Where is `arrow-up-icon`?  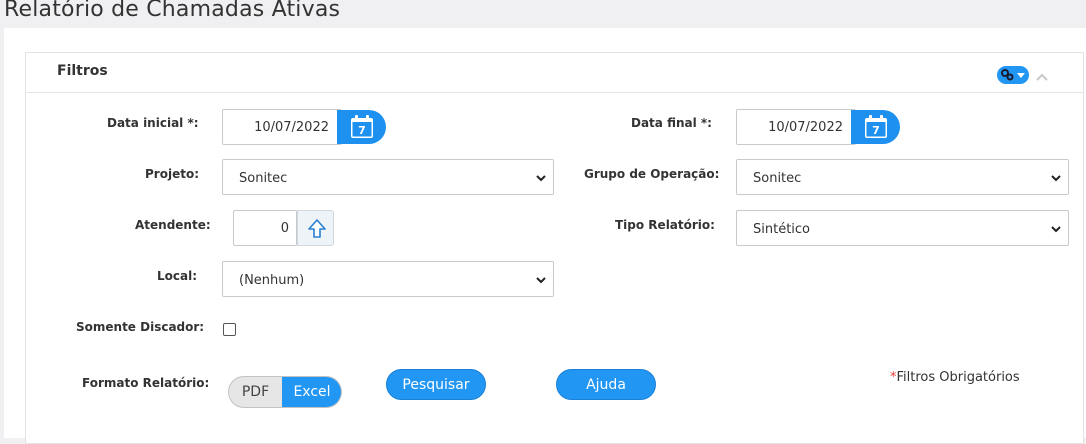
arrow-up-icon is located at coordinates (317, 228).